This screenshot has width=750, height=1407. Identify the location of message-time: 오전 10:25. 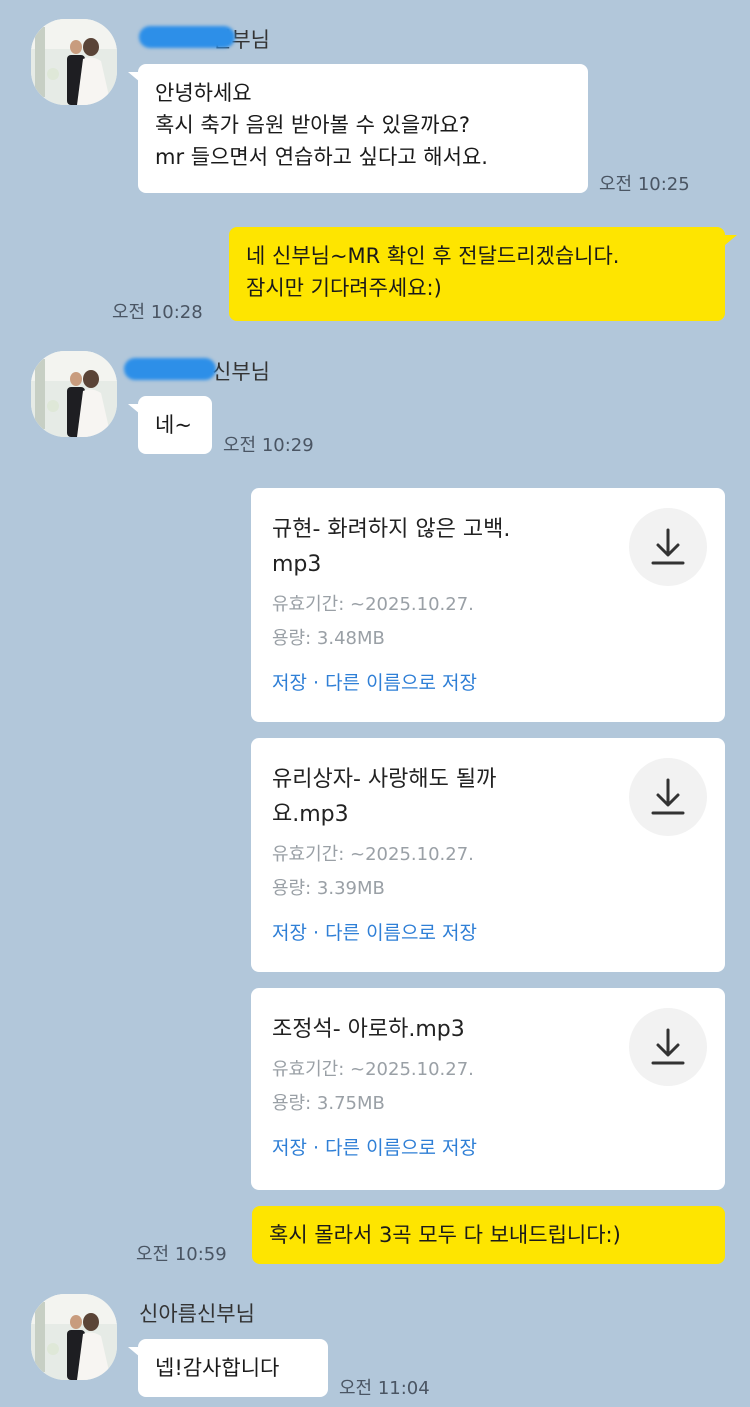
(644, 184).